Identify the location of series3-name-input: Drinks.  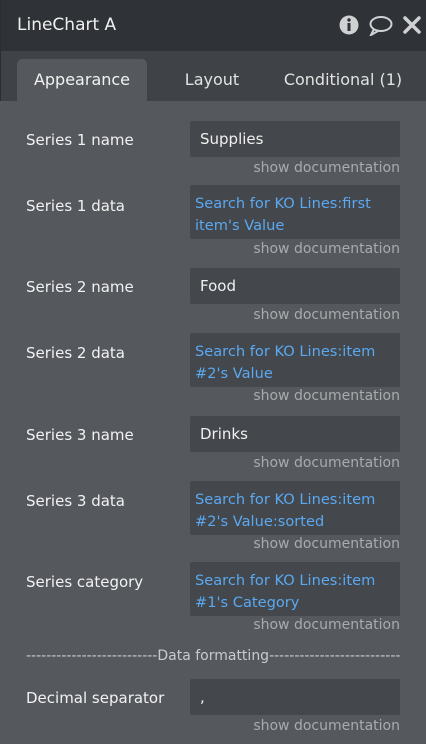
(295, 434).